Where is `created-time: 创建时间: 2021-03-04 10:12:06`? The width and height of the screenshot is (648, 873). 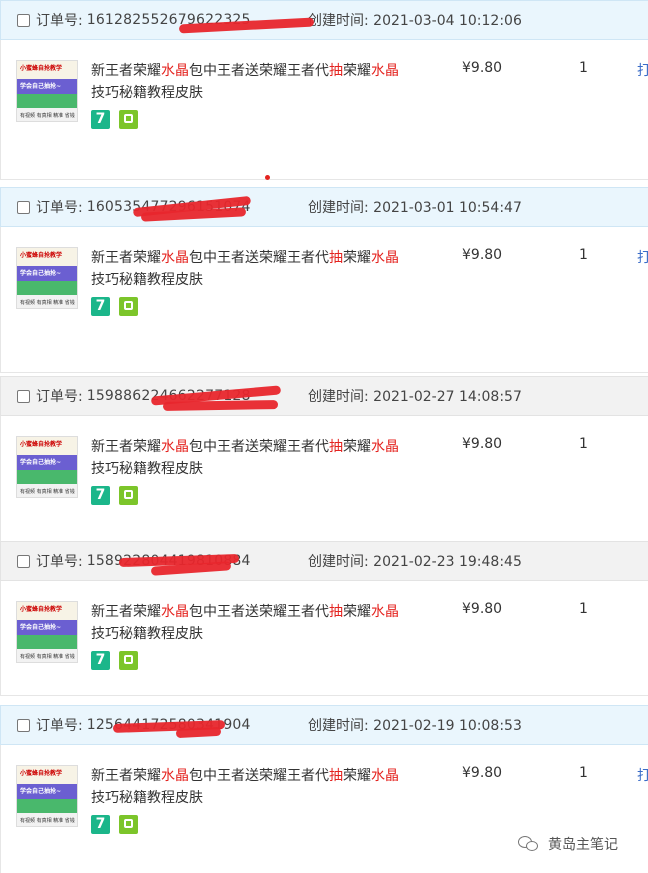
created-time: 创建时间: 2021-03-04 10:12:06 is located at coordinates (415, 20).